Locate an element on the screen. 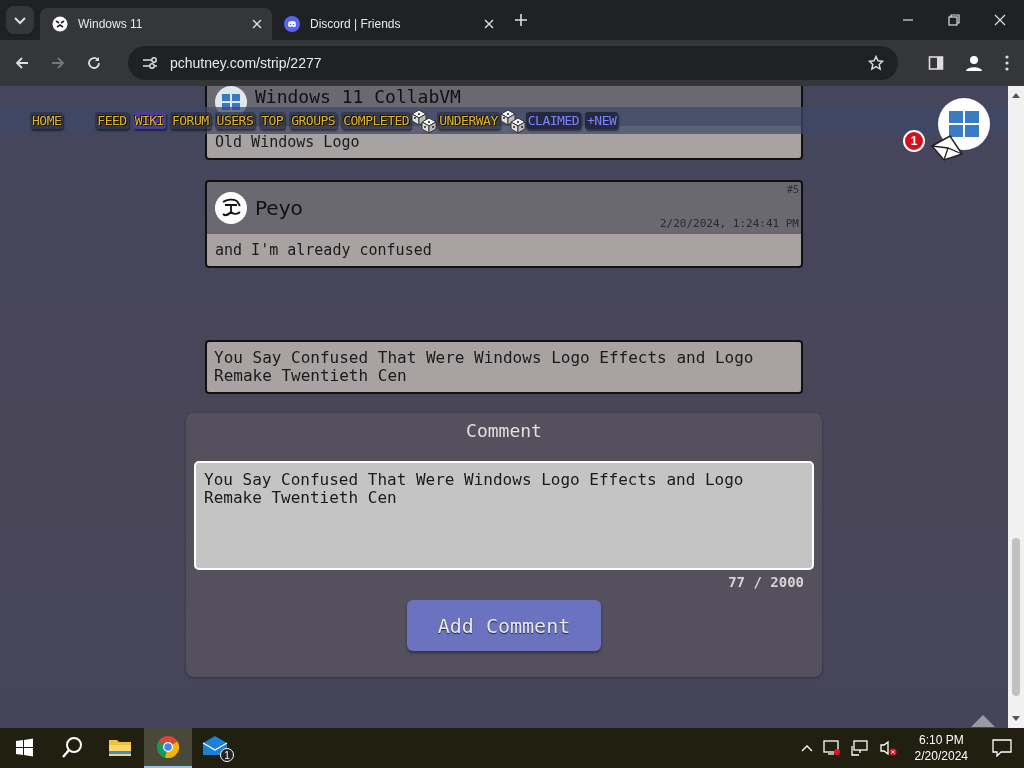 The width and height of the screenshot is (1024, 768). nav-link: USERS is located at coordinates (235, 120).